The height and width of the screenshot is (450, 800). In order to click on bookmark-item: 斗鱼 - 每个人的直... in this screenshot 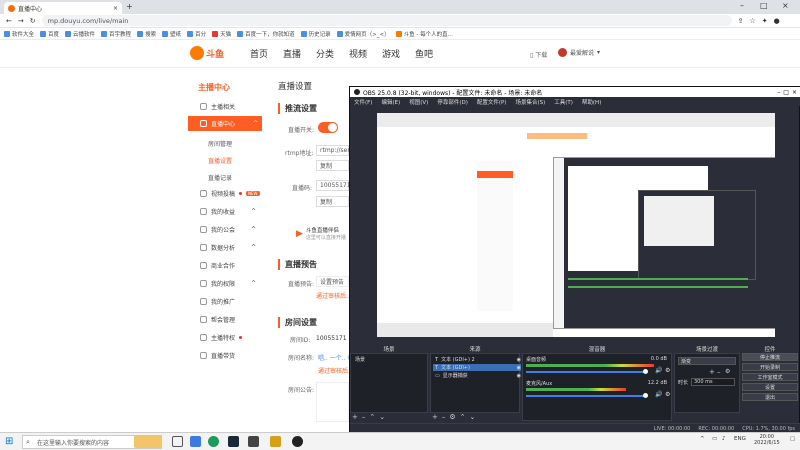, I will do `click(424, 34)`.